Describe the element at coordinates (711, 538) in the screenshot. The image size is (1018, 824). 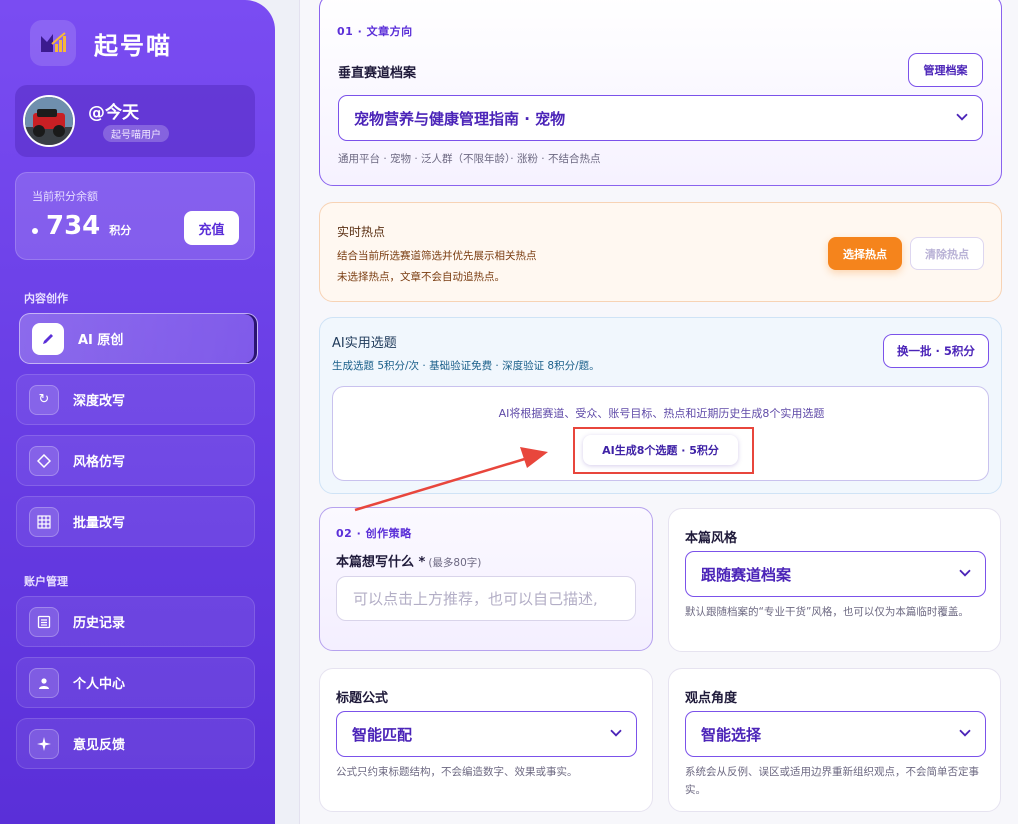
I see `style-label: 本篇风格` at that location.